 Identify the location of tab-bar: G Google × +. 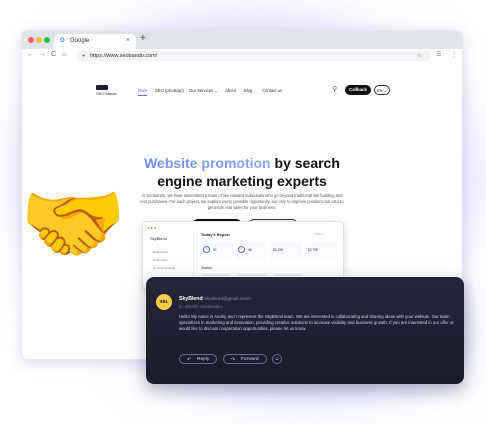
(242, 40).